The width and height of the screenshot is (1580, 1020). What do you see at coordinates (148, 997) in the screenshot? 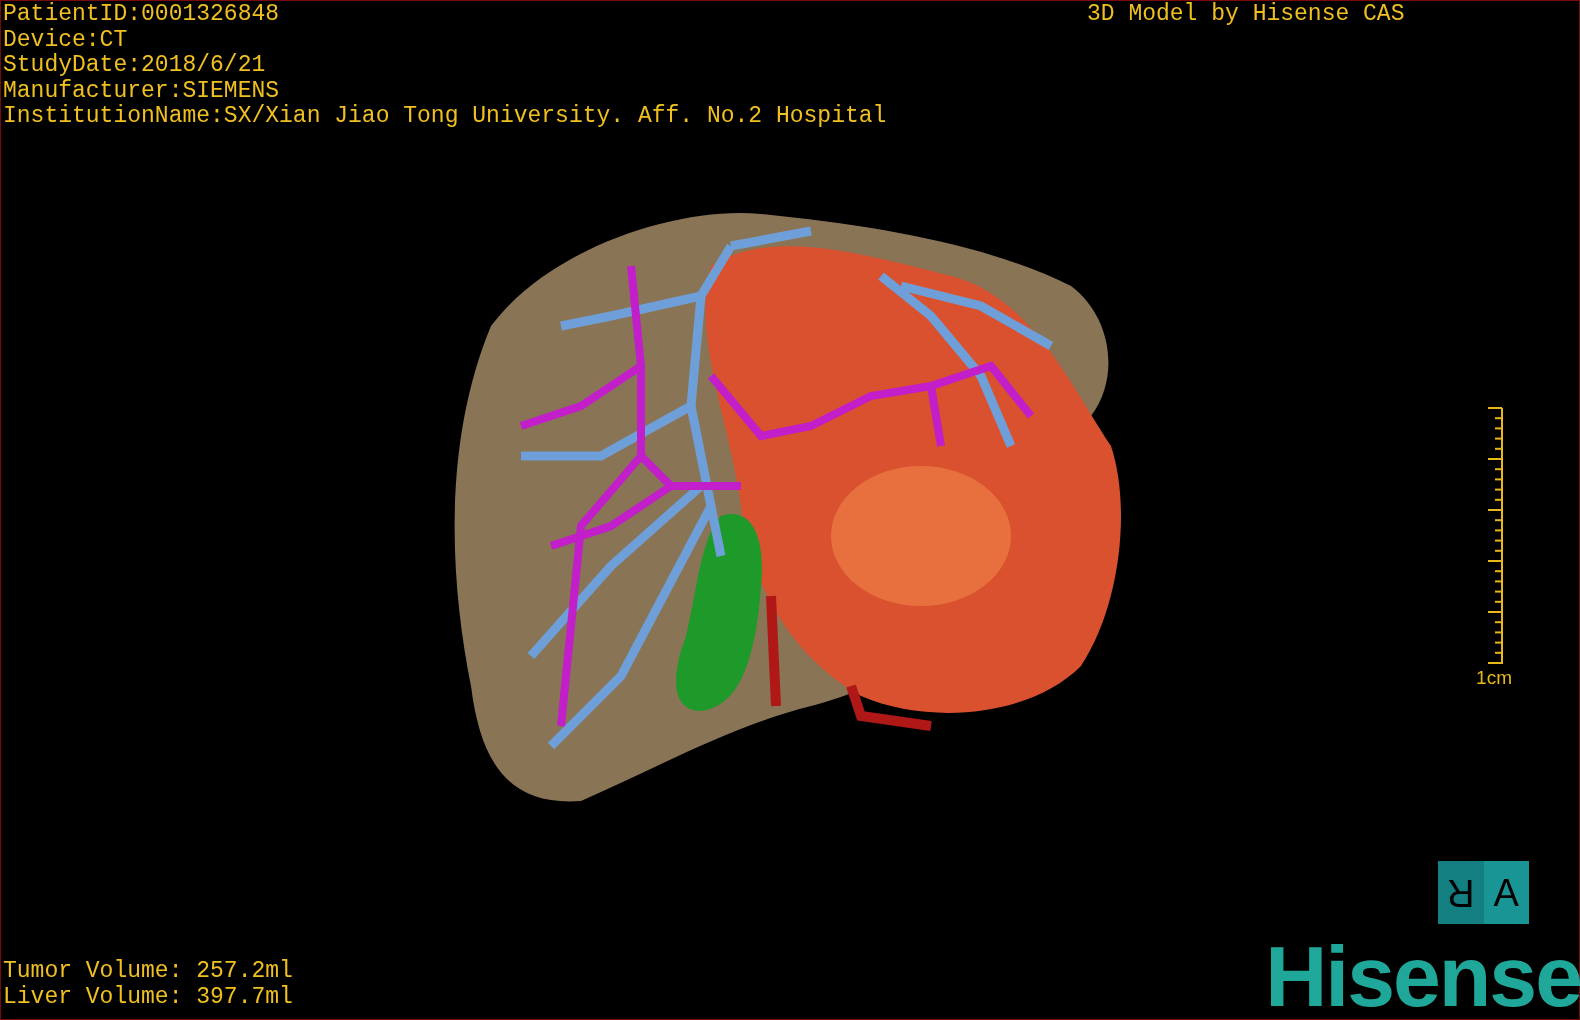
I see `volume-text: Liver Volume: 397.7ml` at bounding box center [148, 997].